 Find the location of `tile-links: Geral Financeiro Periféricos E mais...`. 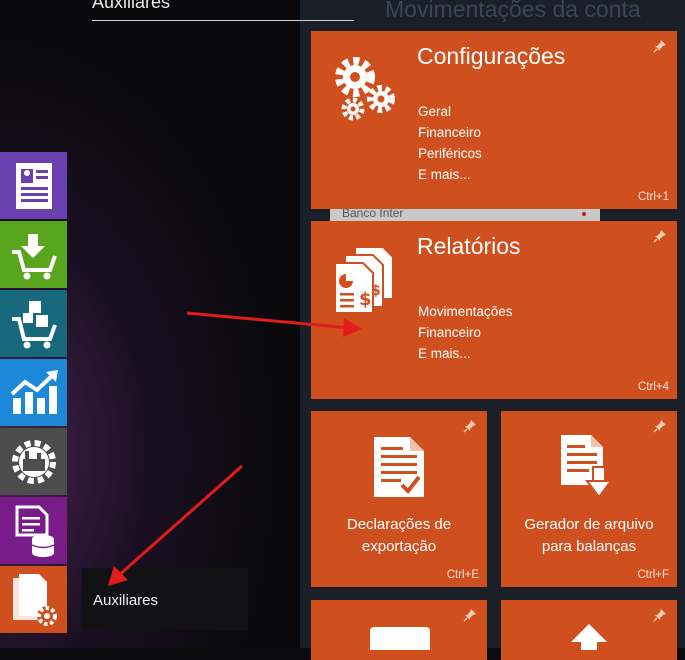

tile-links: Geral Financeiro Periféricos E mais... is located at coordinates (450, 143).